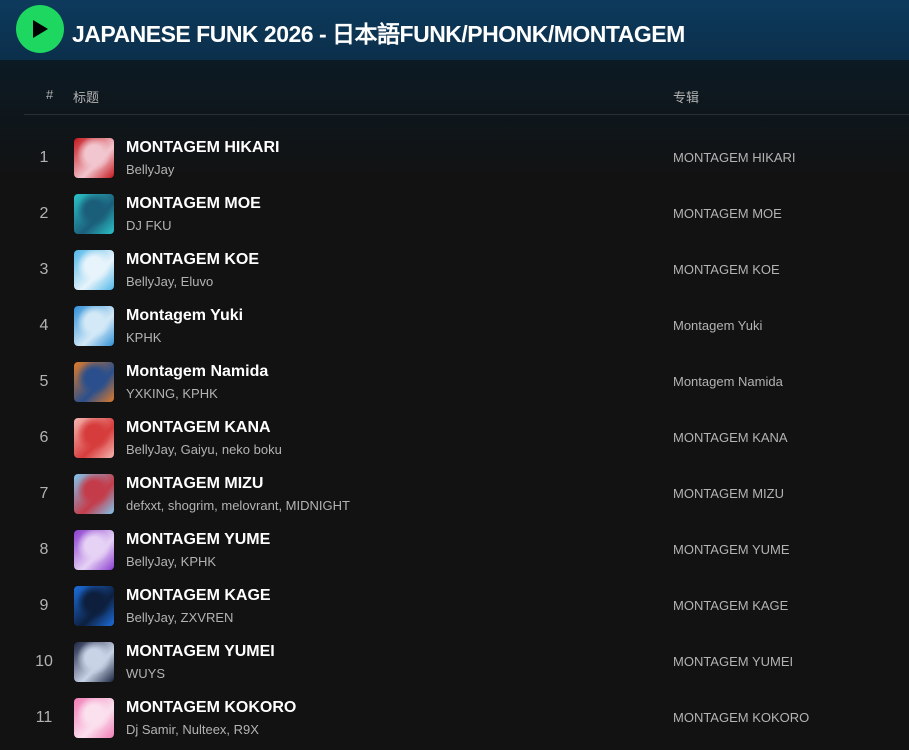 This screenshot has width=909, height=750. What do you see at coordinates (171, 561) in the screenshot?
I see `track-artists: BellyJay, KPHK` at bounding box center [171, 561].